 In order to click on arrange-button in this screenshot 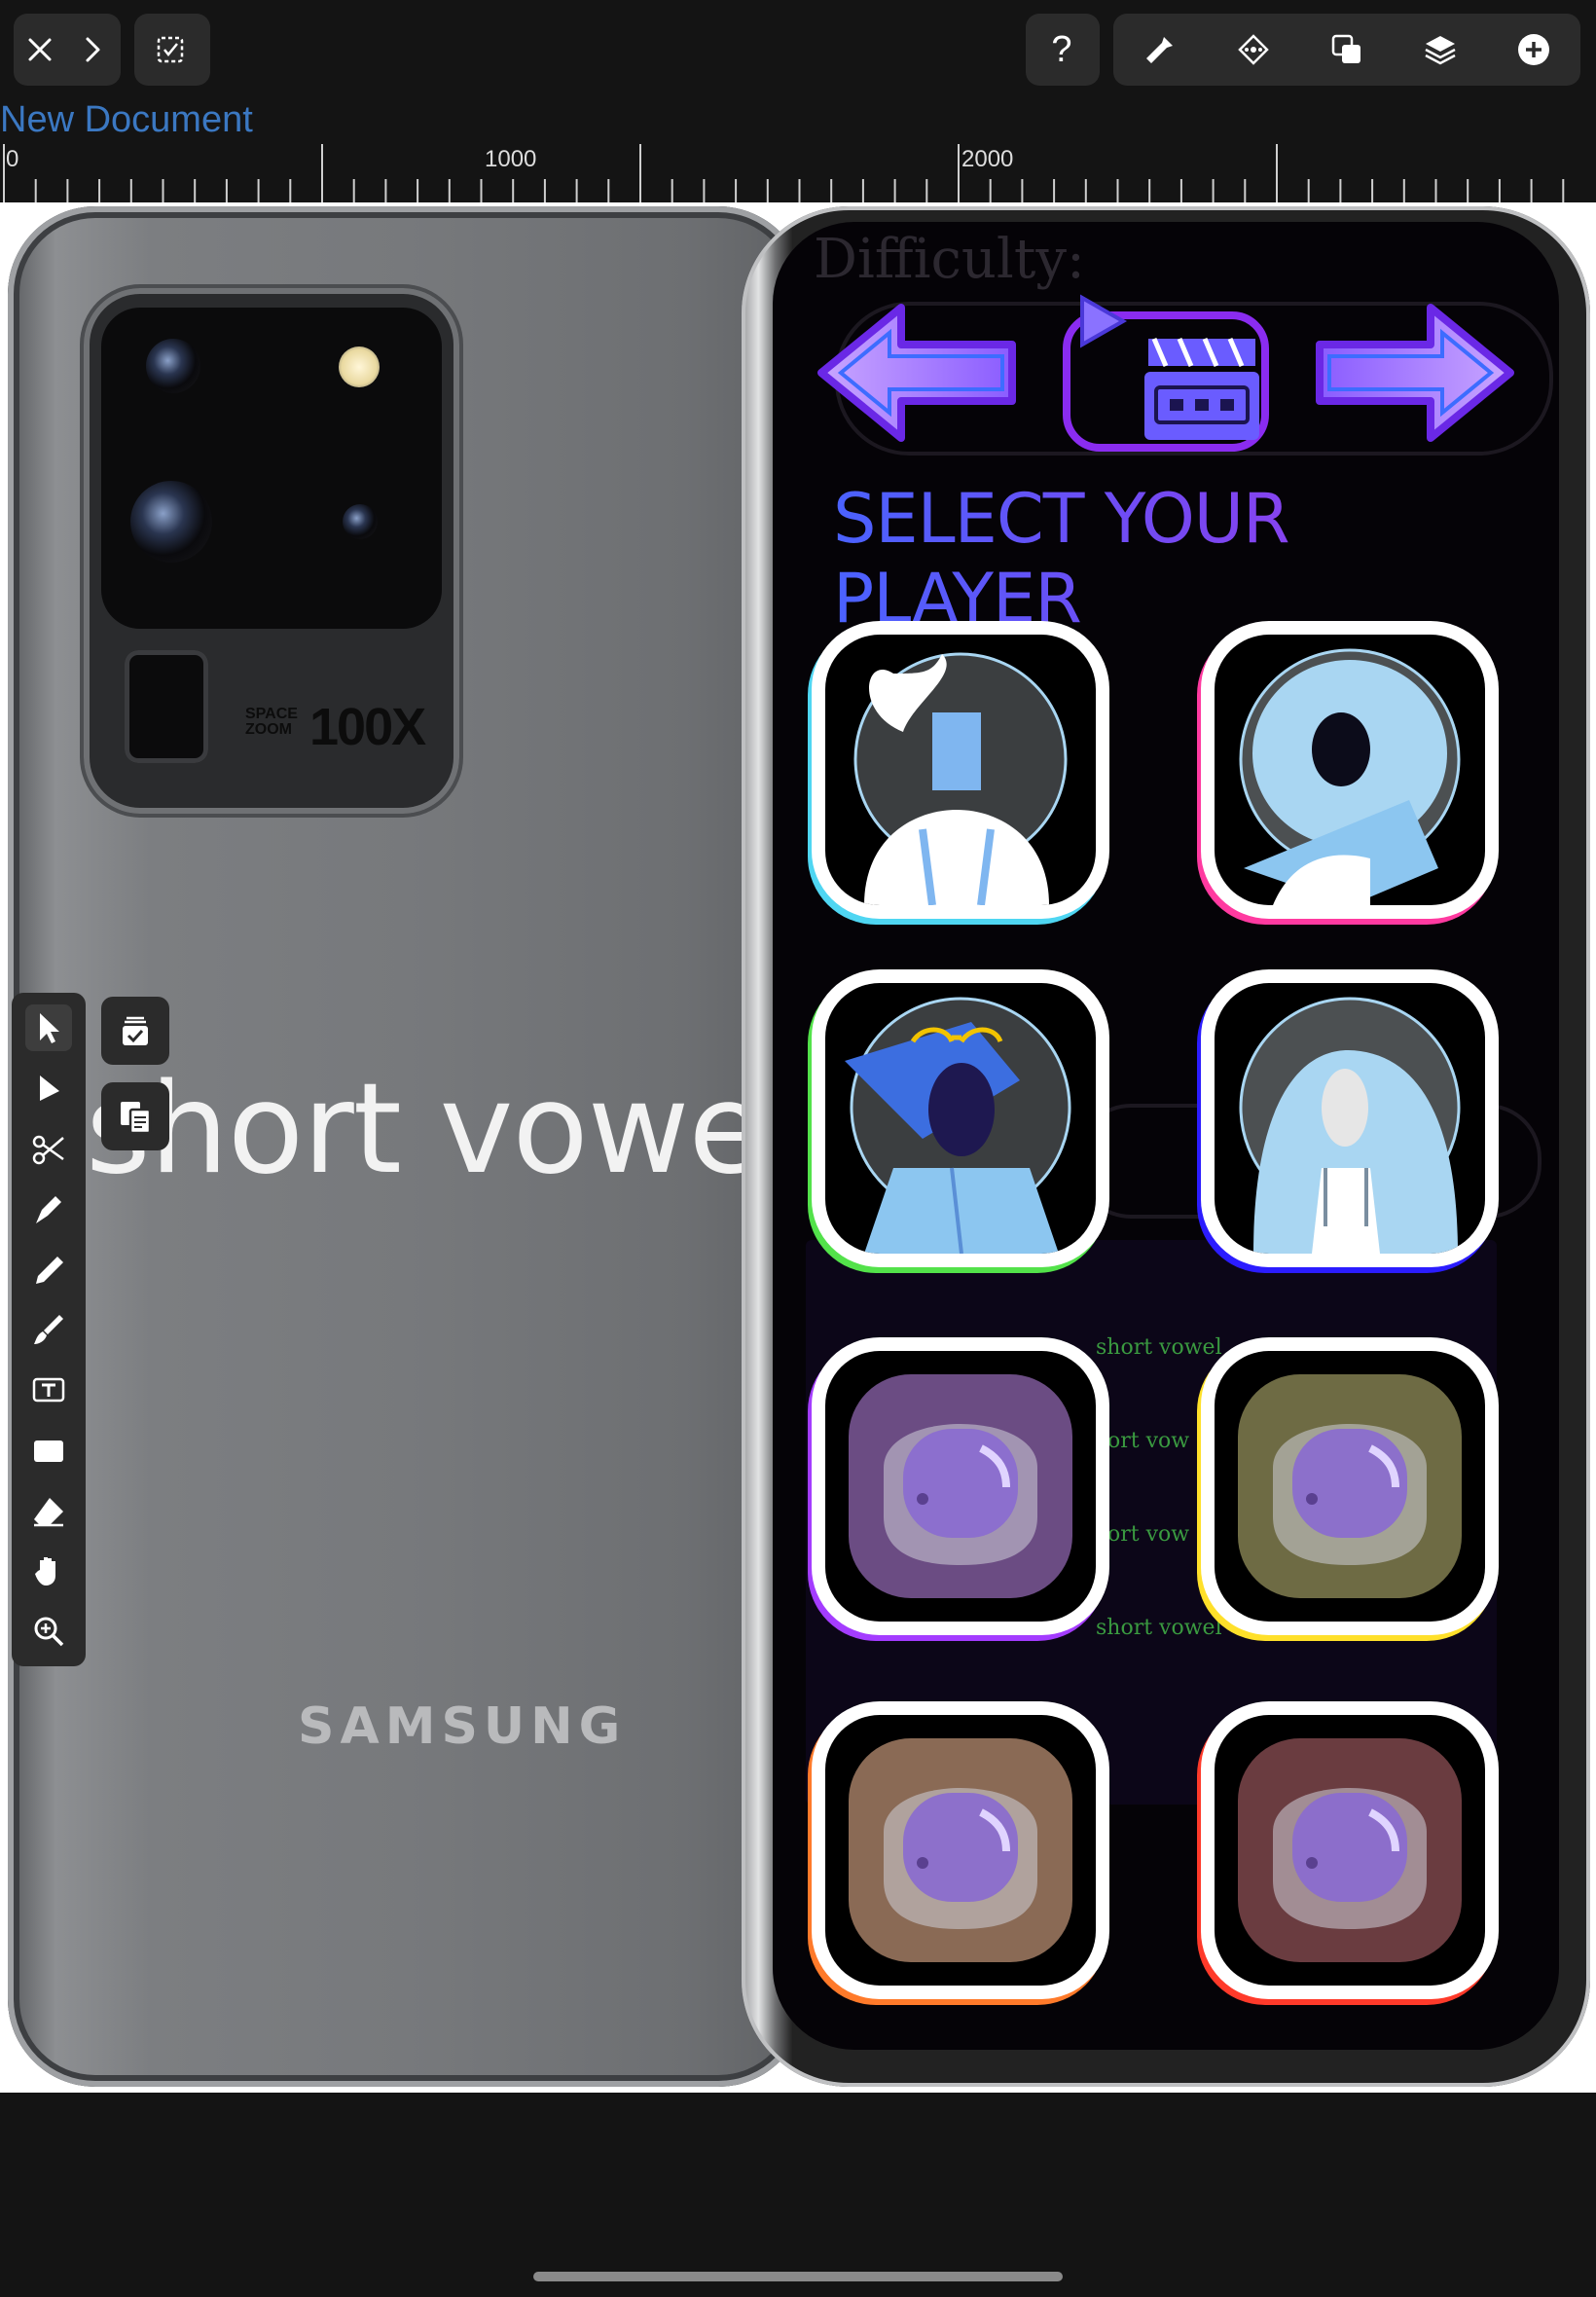, I will do `click(135, 1031)`.